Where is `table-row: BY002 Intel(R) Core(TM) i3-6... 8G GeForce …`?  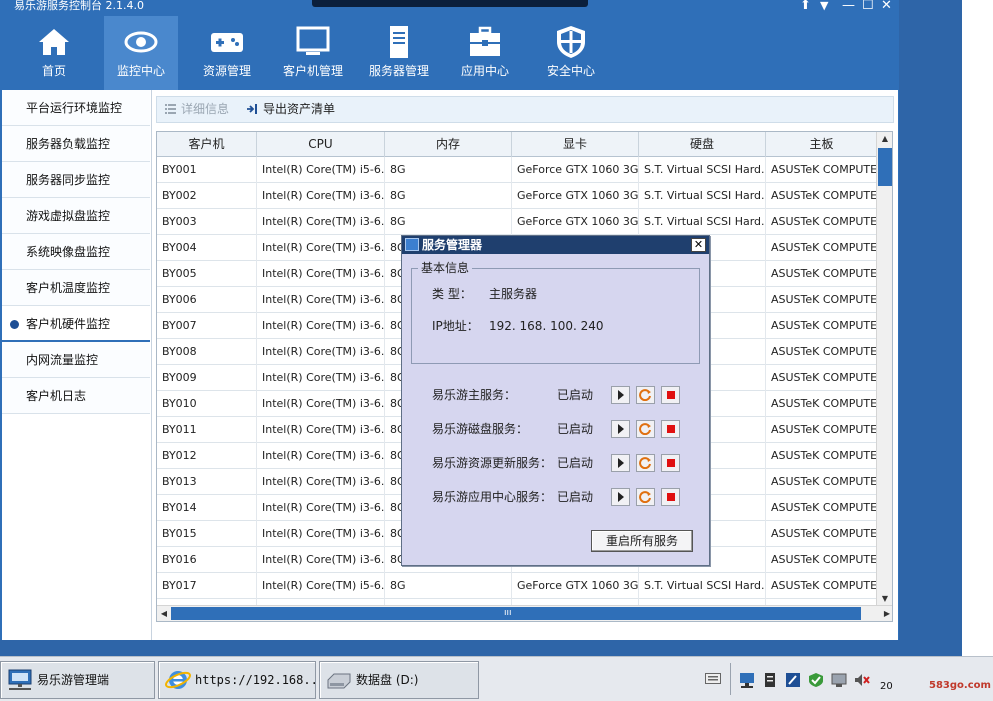 table-row: BY002 Intel(R) Core(TM) i3-6... 8G GeForce … is located at coordinates (517, 196).